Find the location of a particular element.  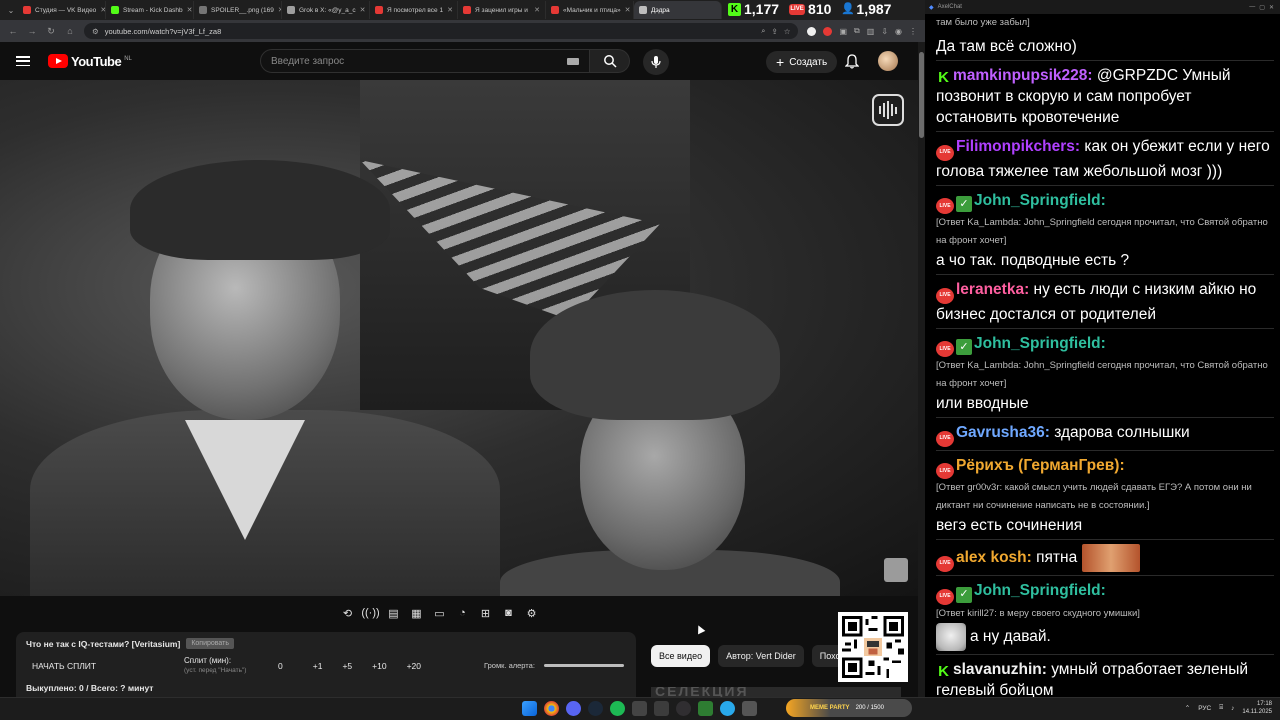

home-icon: ⌂ is located at coordinates (70, 31).